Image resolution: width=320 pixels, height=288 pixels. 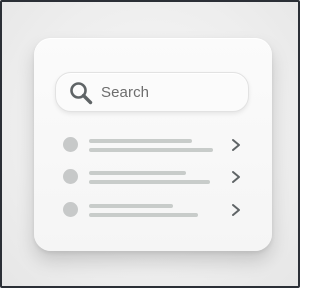 What do you see at coordinates (81, 93) in the screenshot?
I see `search-icon` at bounding box center [81, 93].